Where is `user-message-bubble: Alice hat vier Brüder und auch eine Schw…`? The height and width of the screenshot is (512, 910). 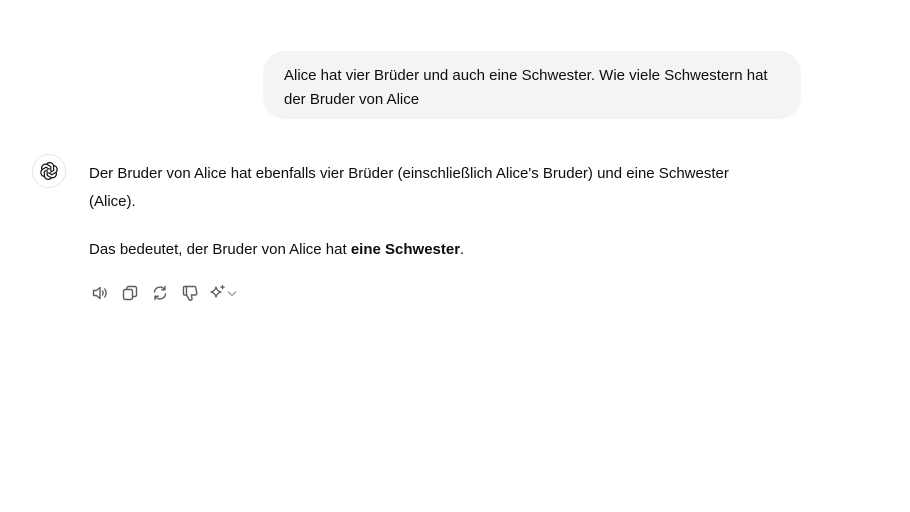 user-message-bubble: Alice hat vier Brüder und auch eine Schw… is located at coordinates (532, 85).